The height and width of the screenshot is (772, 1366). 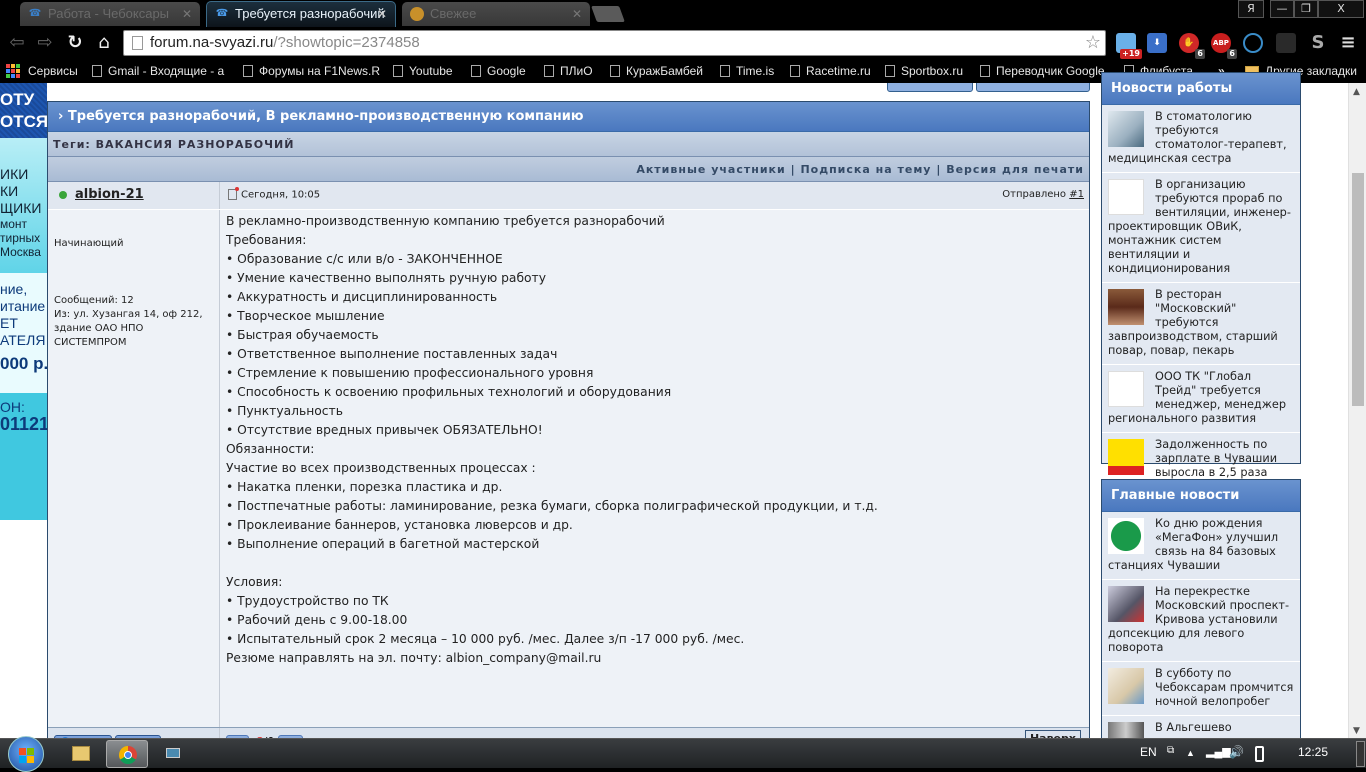 What do you see at coordinates (1201, 89) in the screenshot?
I see `job-news-title: Новости работы` at bounding box center [1201, 89].